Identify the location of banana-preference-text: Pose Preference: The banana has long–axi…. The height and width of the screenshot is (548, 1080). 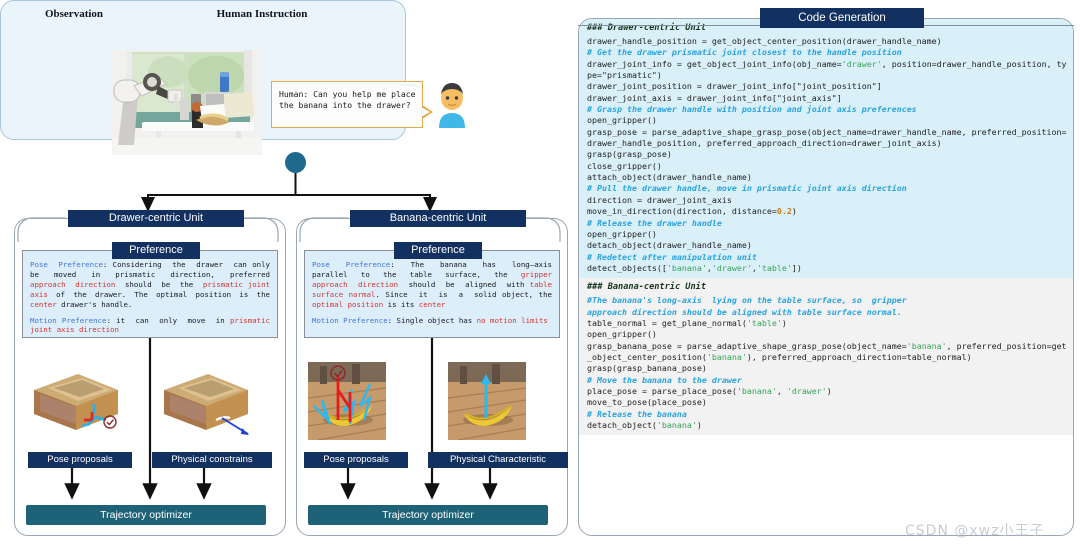
(432, 294).